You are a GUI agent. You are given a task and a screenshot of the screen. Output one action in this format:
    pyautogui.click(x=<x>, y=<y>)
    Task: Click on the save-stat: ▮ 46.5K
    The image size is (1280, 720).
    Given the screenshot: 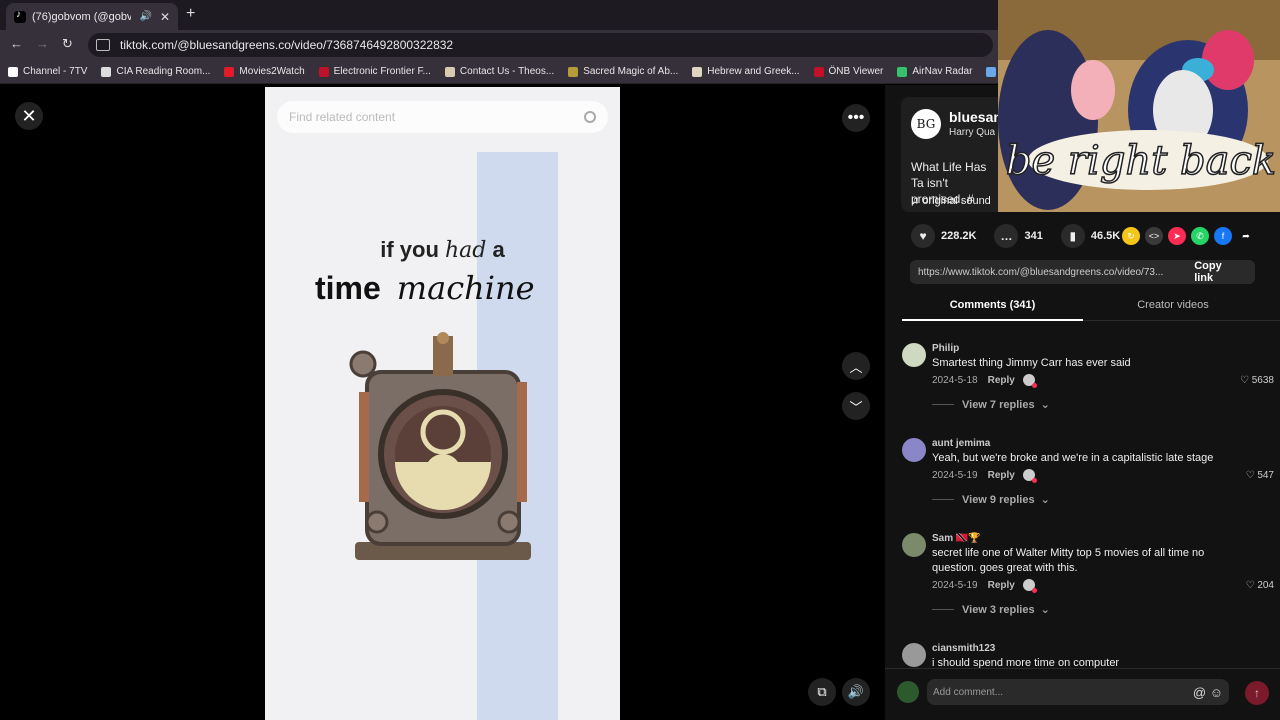 What is the action you would take?
    pyautogui.click(x=1090, y=236)
    